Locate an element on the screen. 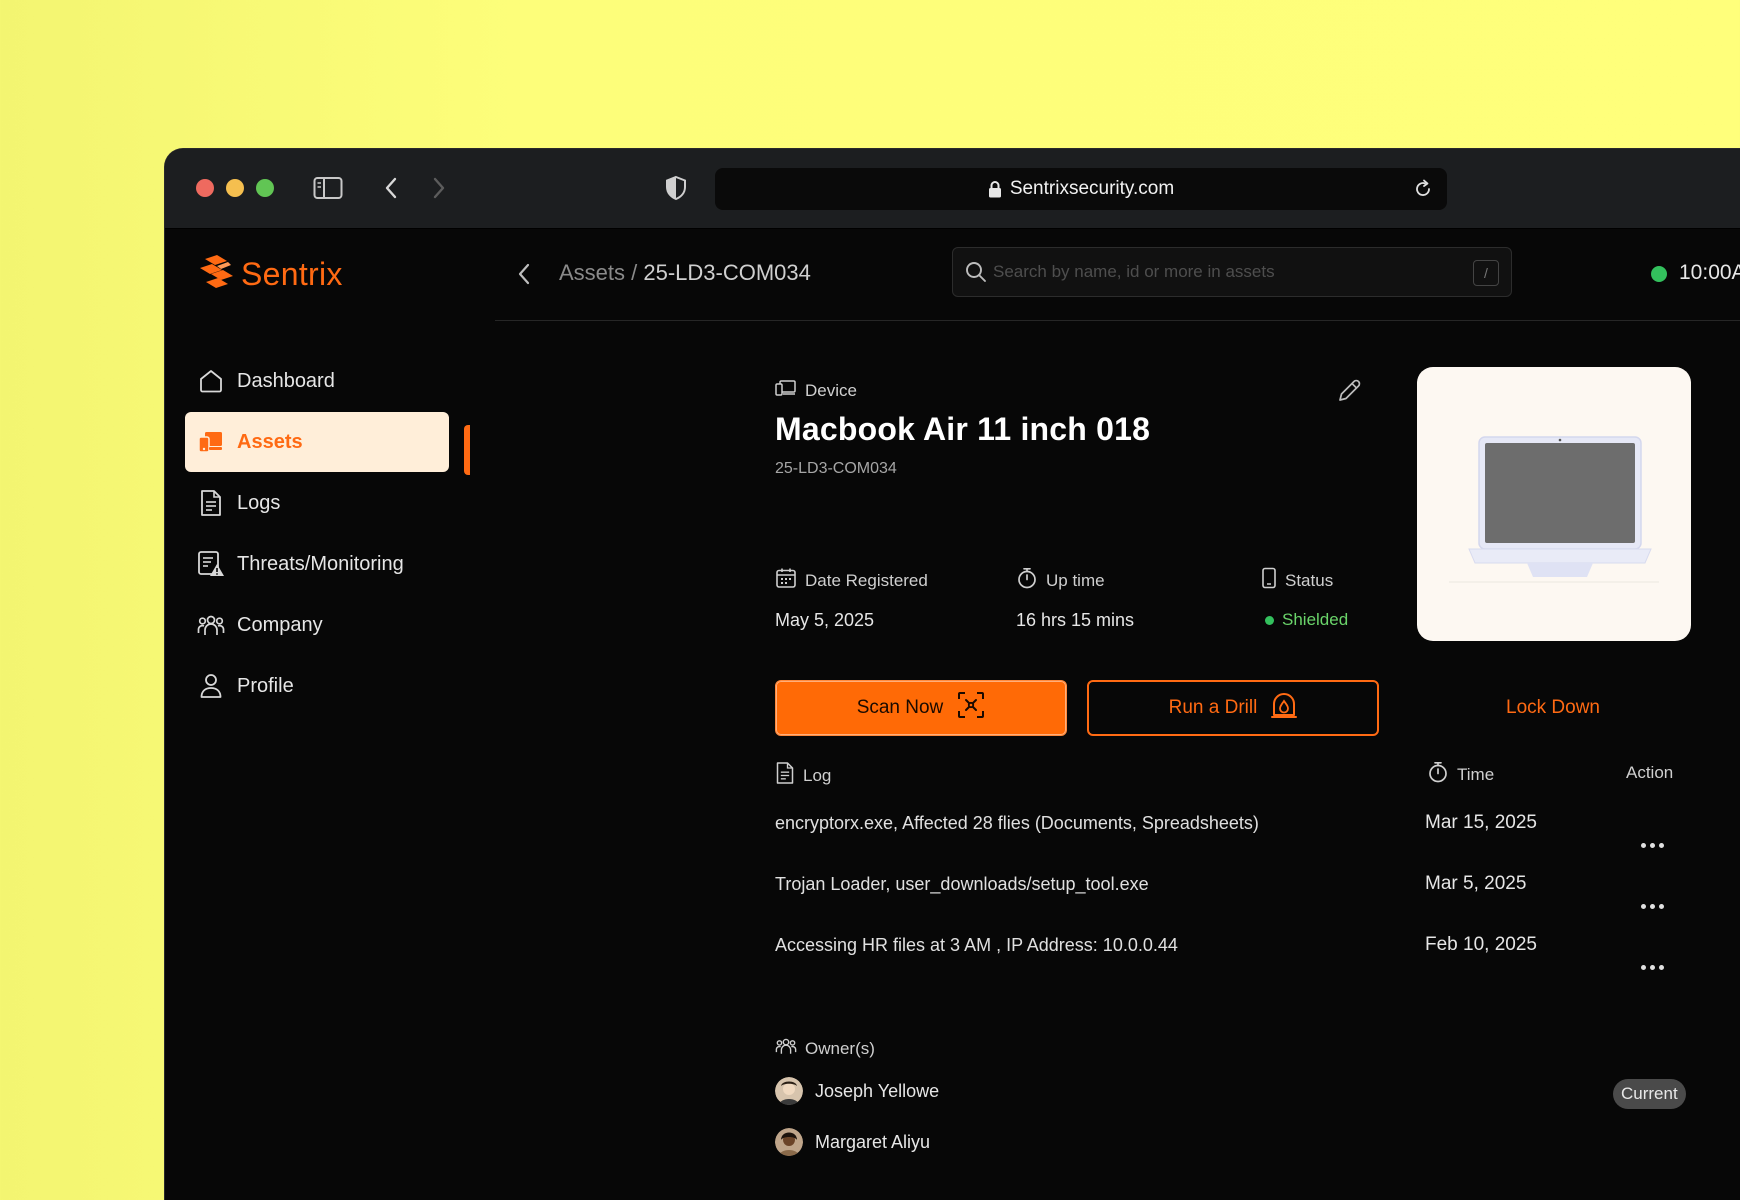 This screenshot has height=1200, width=1740. sidebar-nav: Dashboard Assets Logs Threats/Monitoring is located at coordinates (317, 534).